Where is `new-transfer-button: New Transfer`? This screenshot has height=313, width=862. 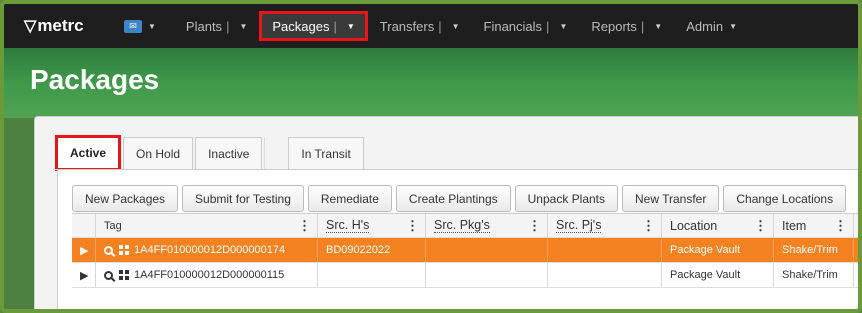 new-transfer-button: New Transfer is located at coordinates (671, 198).